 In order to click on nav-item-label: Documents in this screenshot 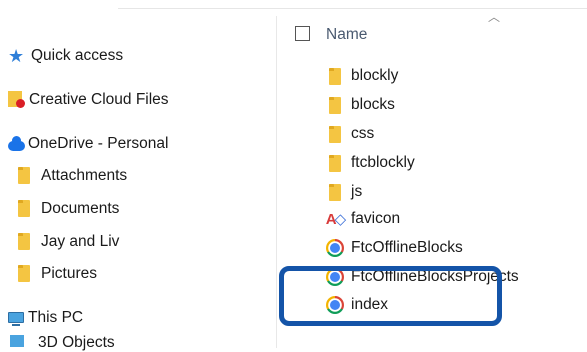, I will do `click(80, 208)`.